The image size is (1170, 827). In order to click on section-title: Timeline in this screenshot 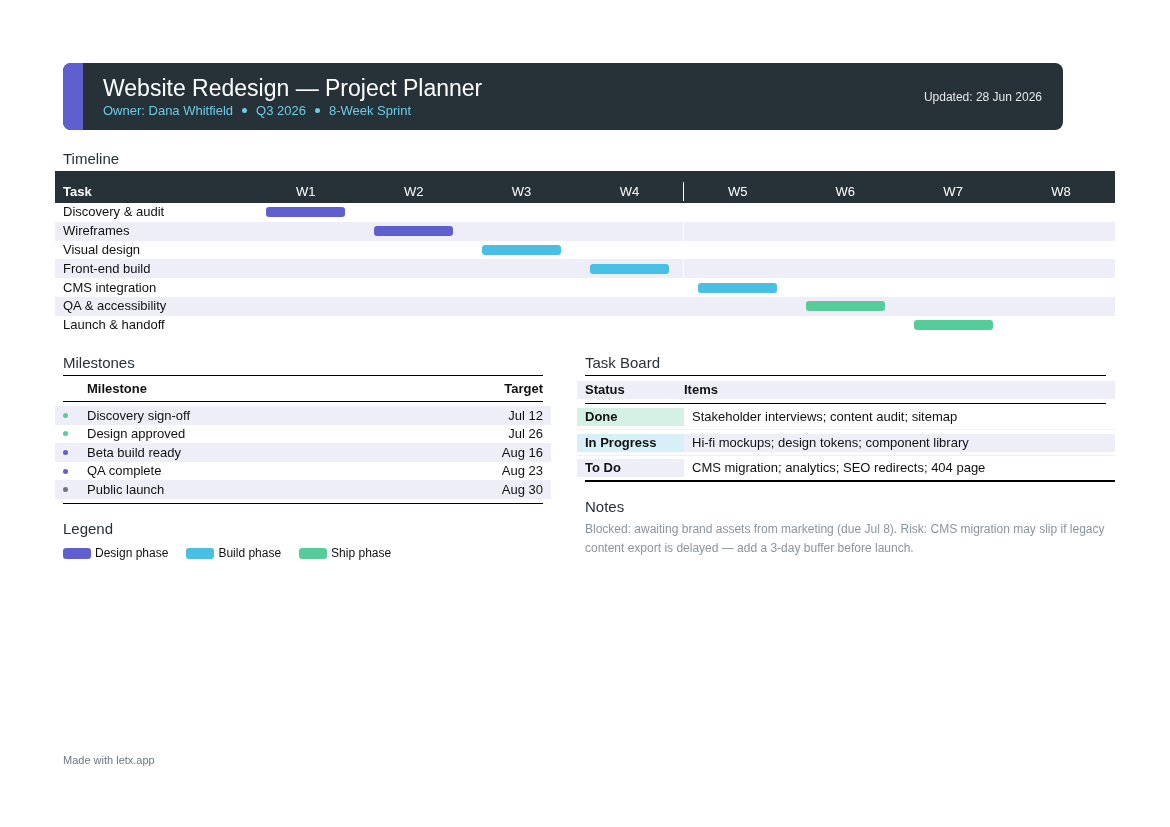, I will do `click(91, 159)`.